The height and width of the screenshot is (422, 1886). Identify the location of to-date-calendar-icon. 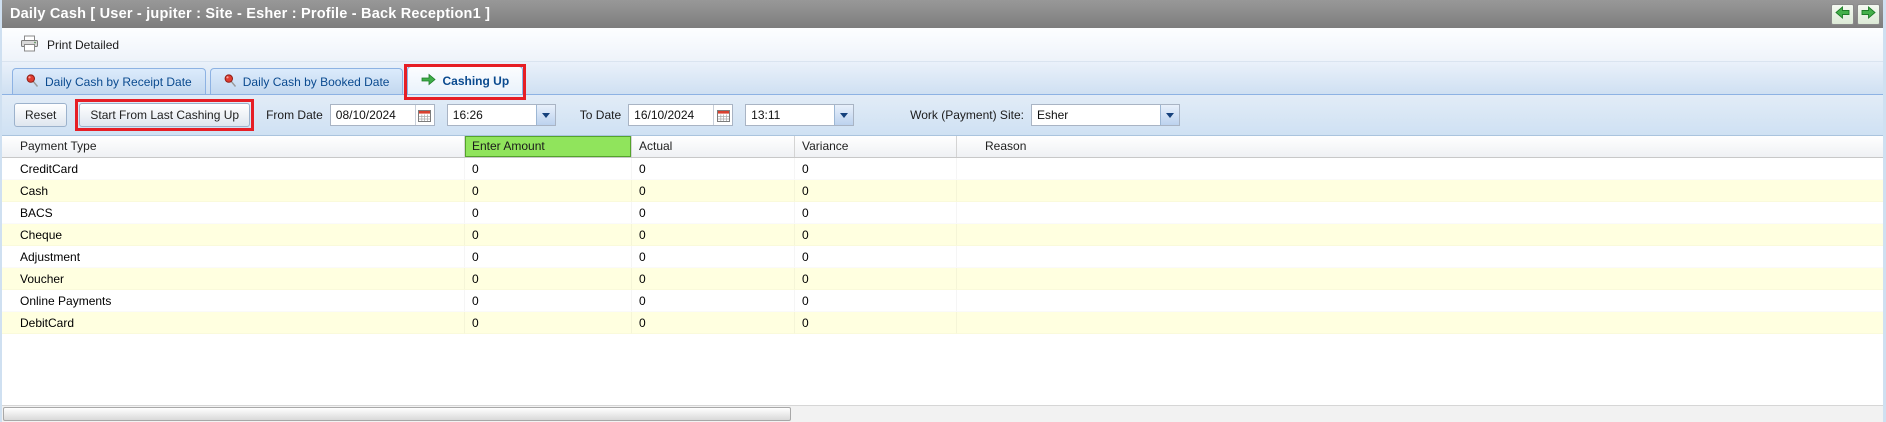
(723, 115).